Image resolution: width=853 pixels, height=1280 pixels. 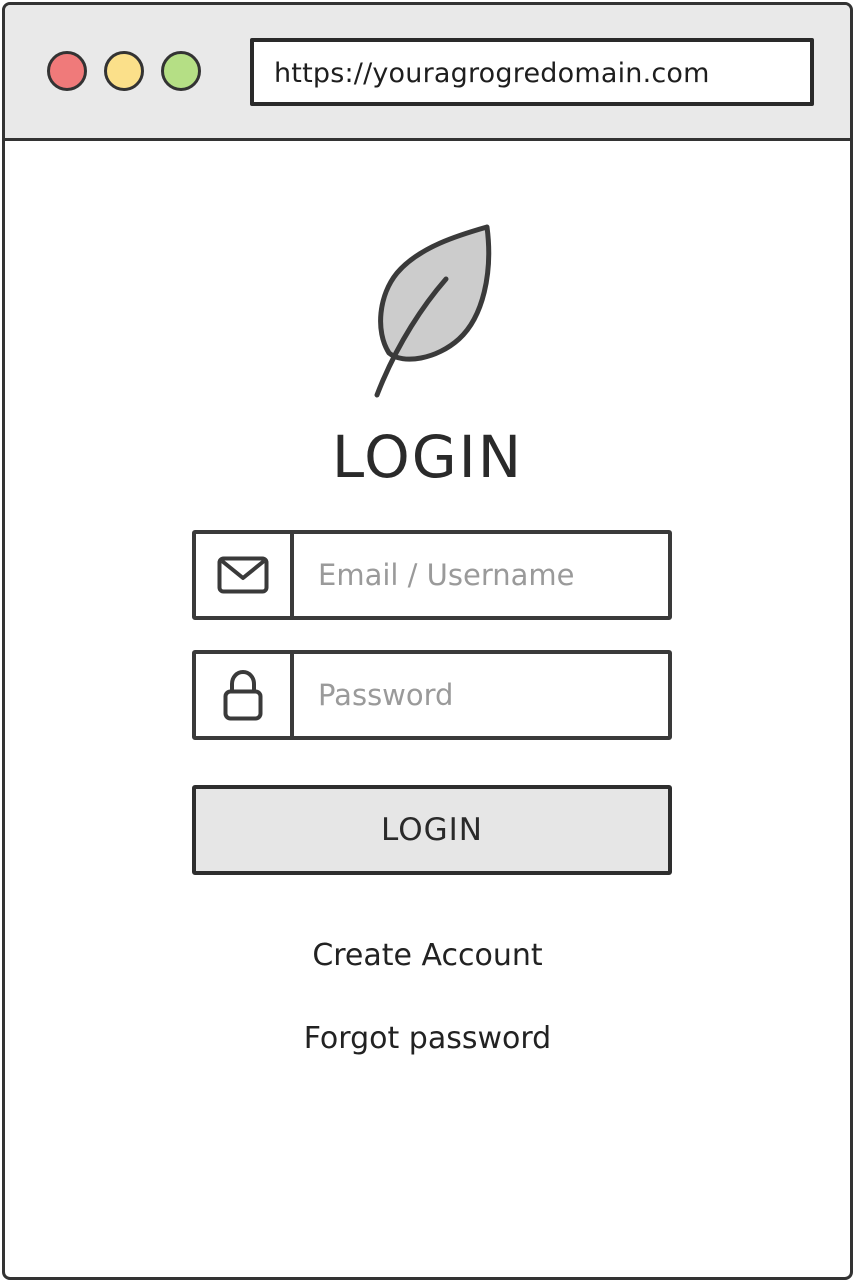 I want to click on envelope-icon, so click(x=243, y=575).